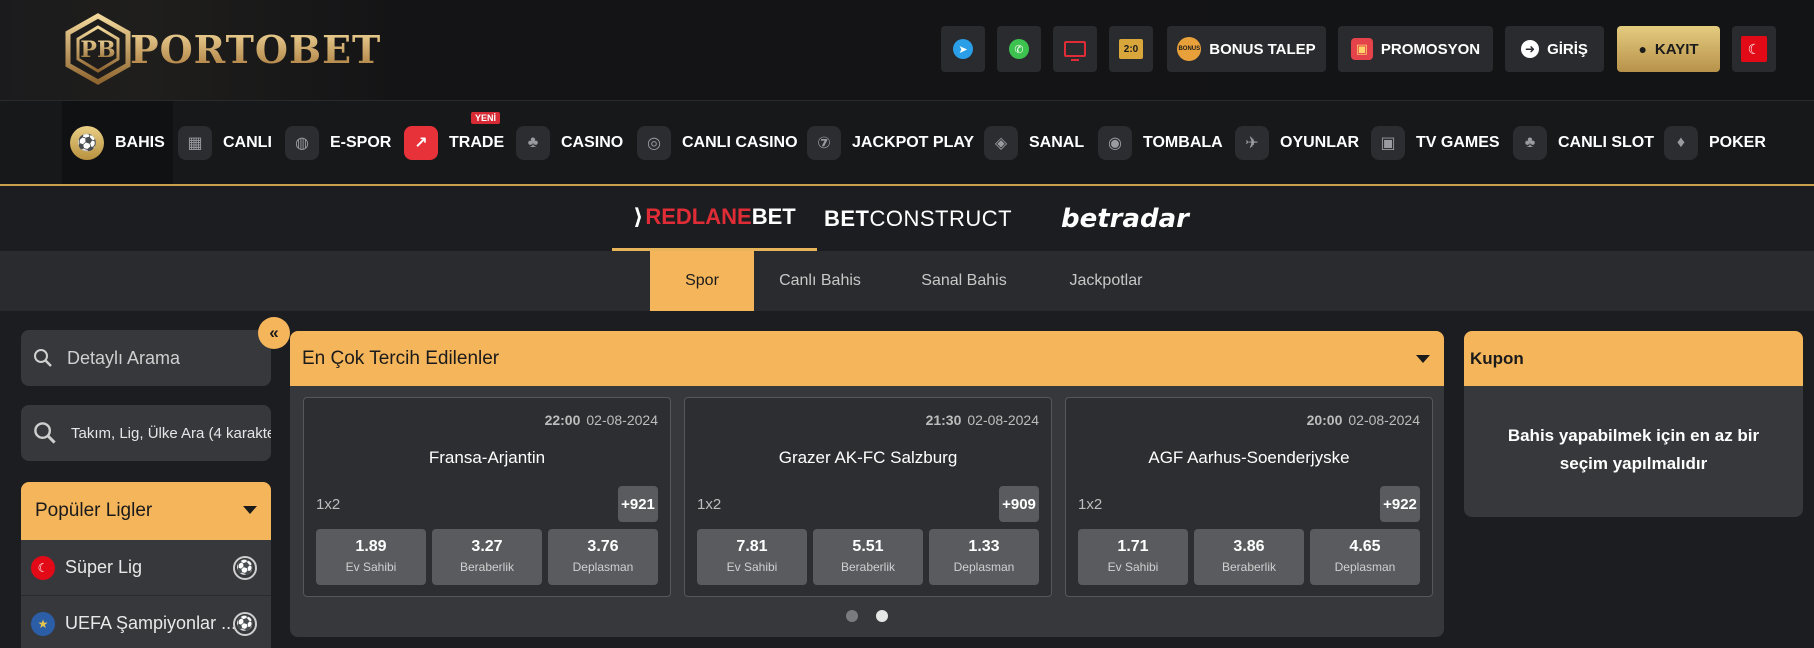 Image resolution: width=1814 pixels, height=648 pixels. What do you see at coordinates (1115, 142) in the screenshot?
I see `lottery-ball-icon: ◉` at bounding box center [1115, 142].